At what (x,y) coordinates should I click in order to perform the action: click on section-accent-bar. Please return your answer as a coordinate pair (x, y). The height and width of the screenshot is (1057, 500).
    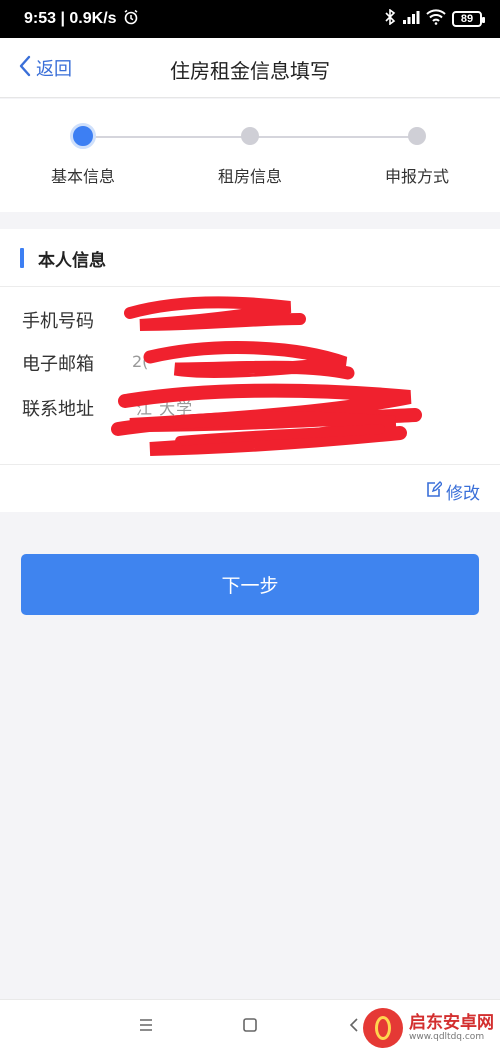
    Looking at the image, I should click on (22, 258).